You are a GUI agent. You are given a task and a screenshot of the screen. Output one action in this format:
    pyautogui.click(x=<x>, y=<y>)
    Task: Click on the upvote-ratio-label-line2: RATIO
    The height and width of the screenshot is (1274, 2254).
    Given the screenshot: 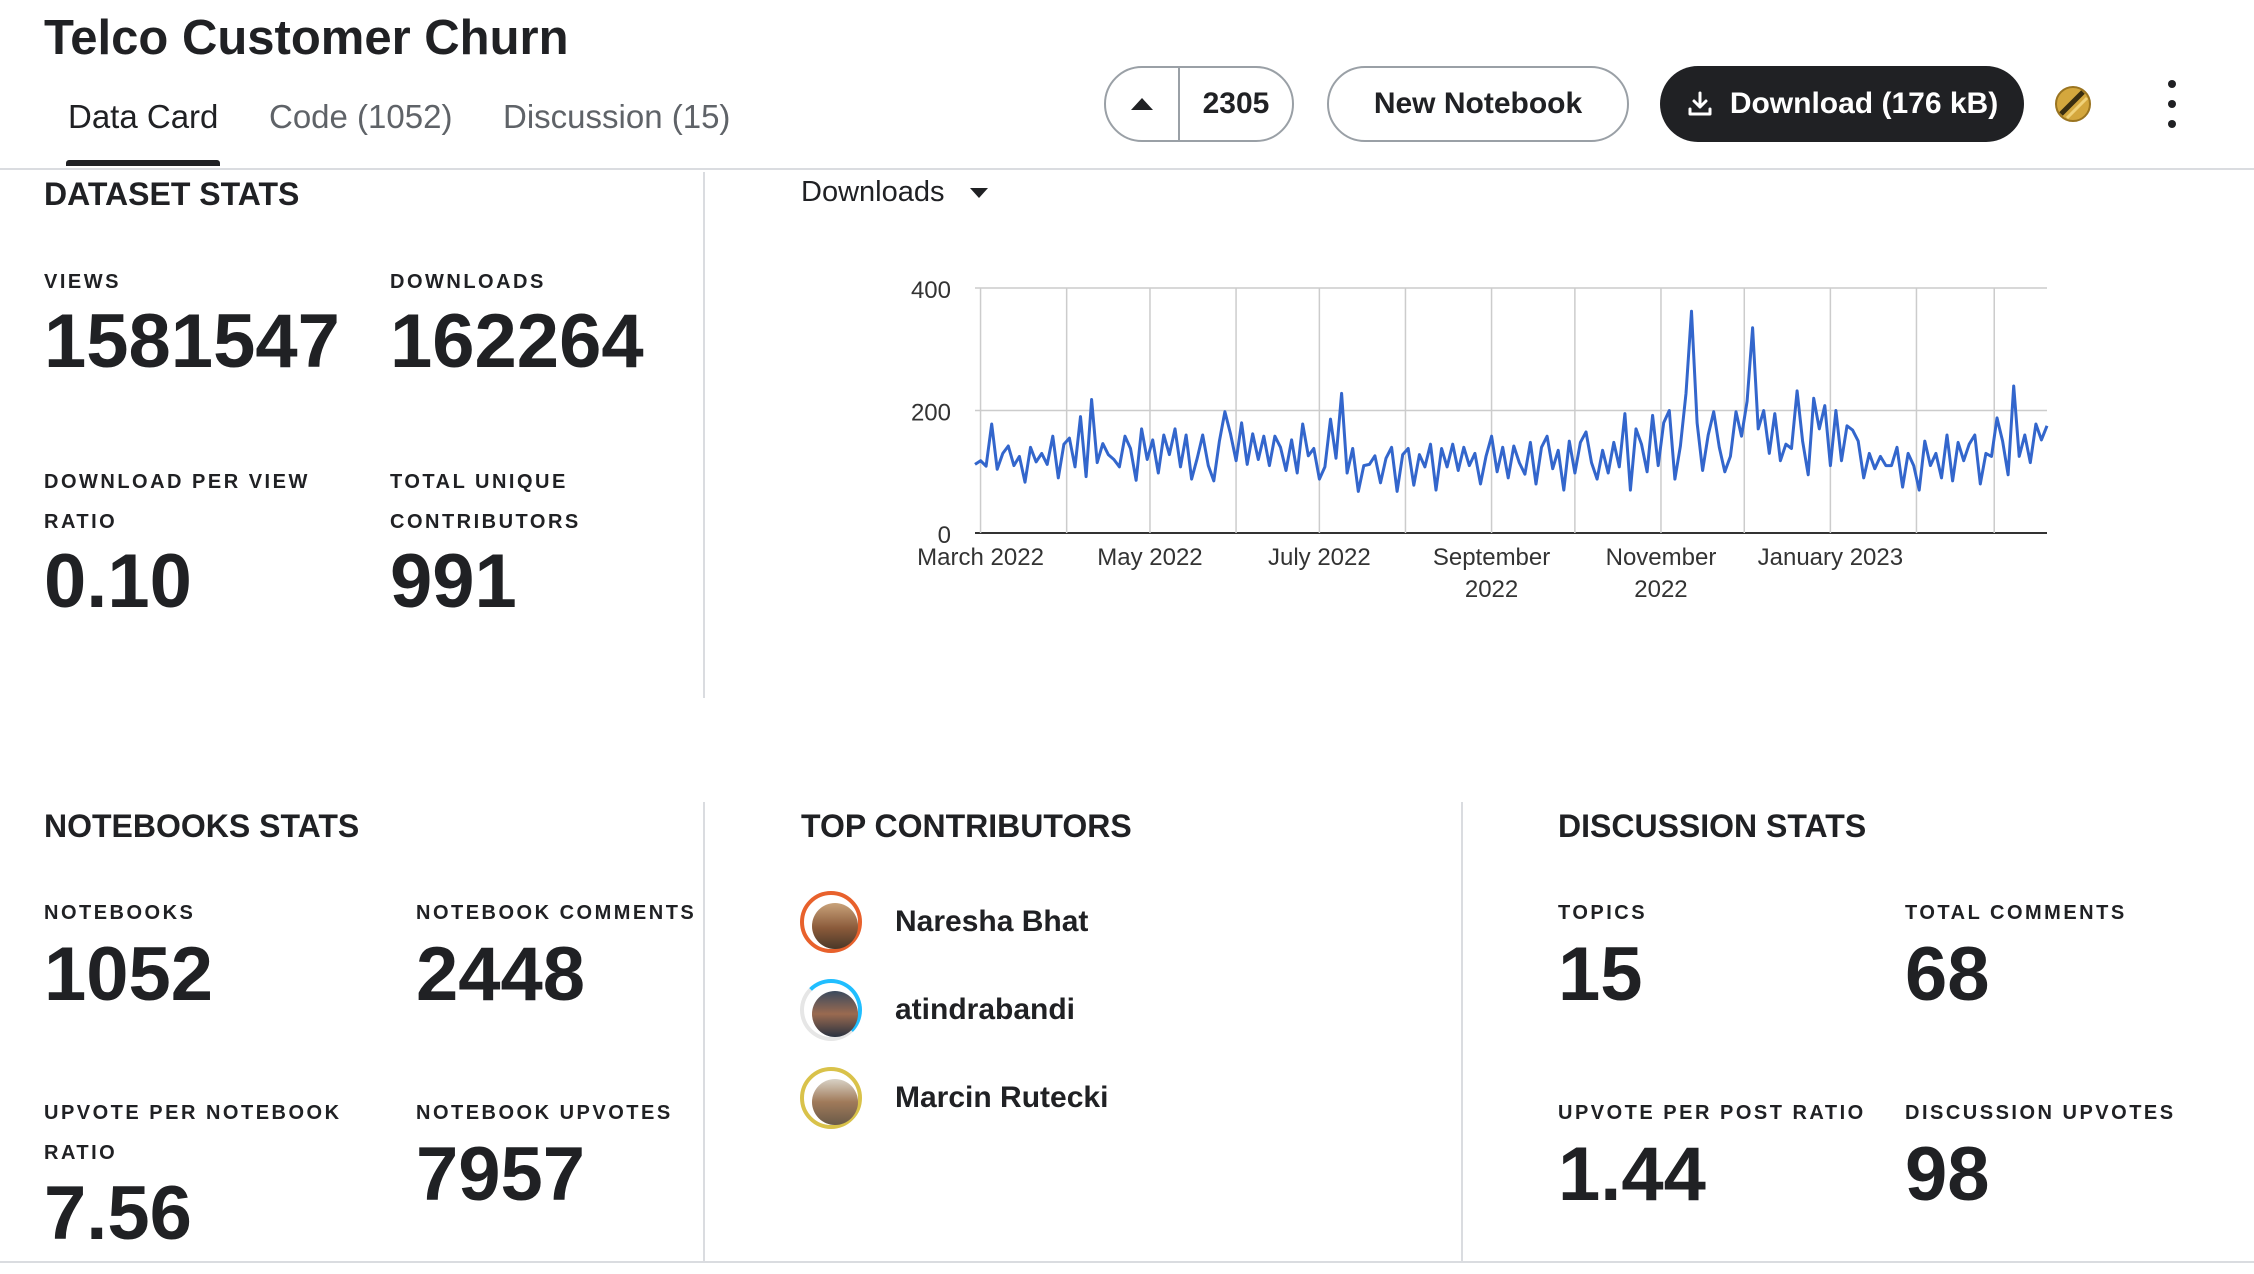 What is the action you would take?
    pyautogui.click(x=81, y=1153)
    